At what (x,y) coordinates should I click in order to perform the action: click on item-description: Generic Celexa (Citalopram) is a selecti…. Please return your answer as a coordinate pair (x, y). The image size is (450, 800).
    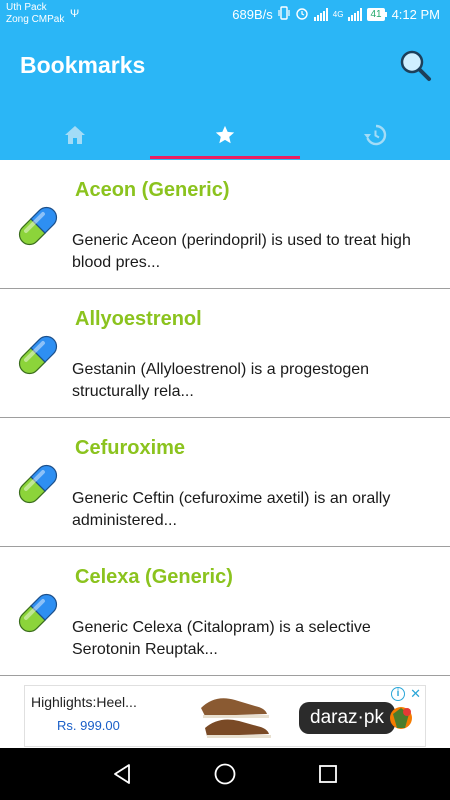
    Looking at the image, I should click on (221, 638).